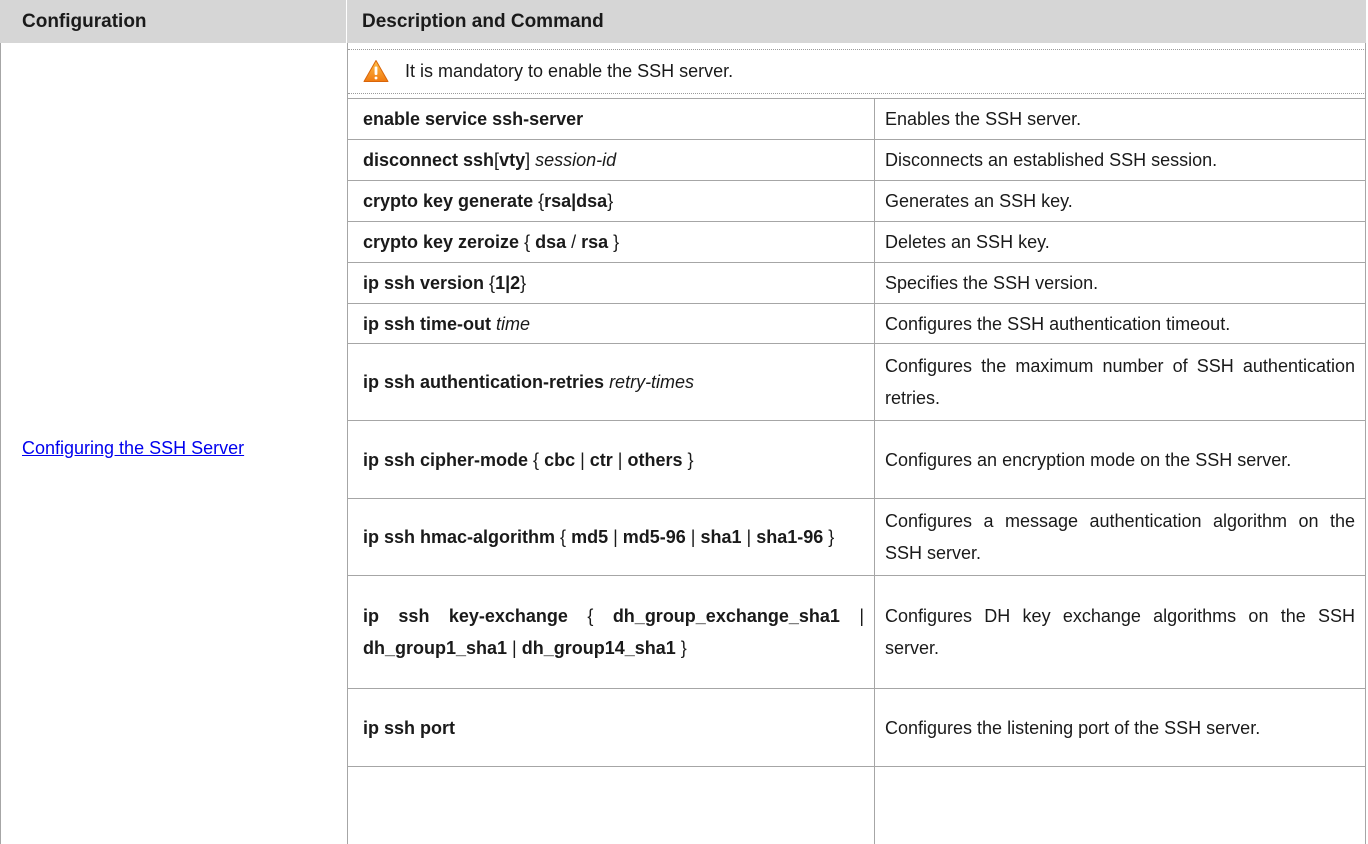  Describe the element at coordinates (857, 766) in the screenshot. I see `row-separator` at that location.